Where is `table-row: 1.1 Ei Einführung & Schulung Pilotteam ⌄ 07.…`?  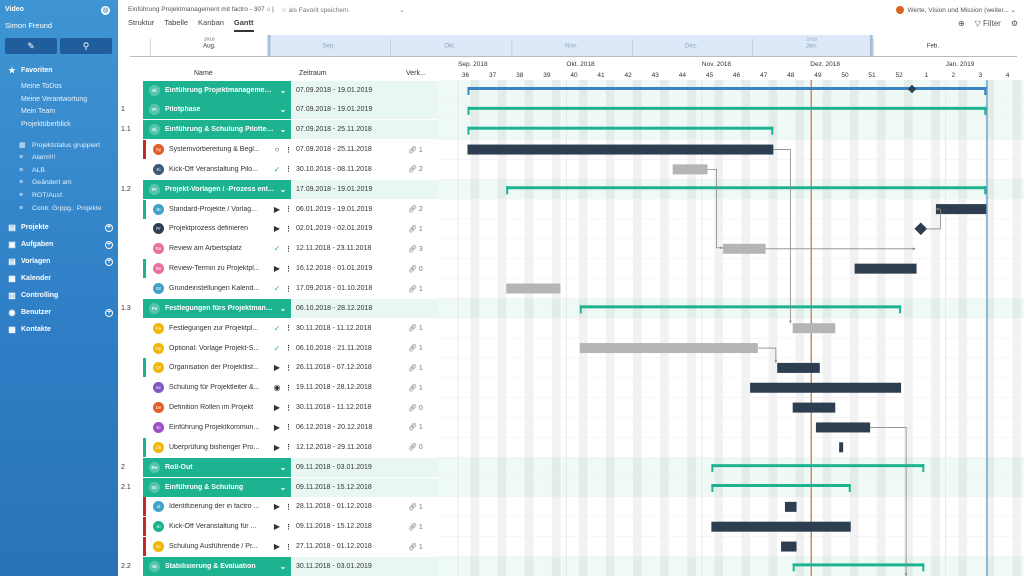 table-row: 1.1 Ei Einführung & Schulung Pilotteam ⌄ 07.… is located at coordinates (278, 130).